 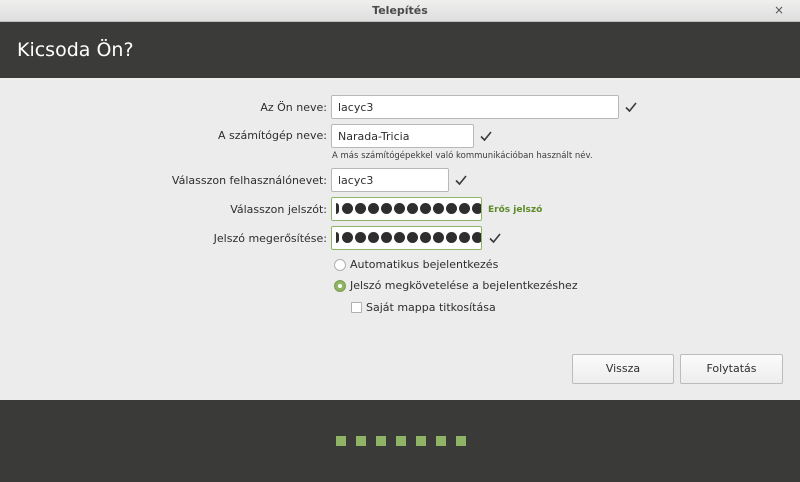 What do you see at coordinates (75, 50) in the screenshot?
I see `page-title: Kicsoda Ön?` at bounding box center [75, 50].